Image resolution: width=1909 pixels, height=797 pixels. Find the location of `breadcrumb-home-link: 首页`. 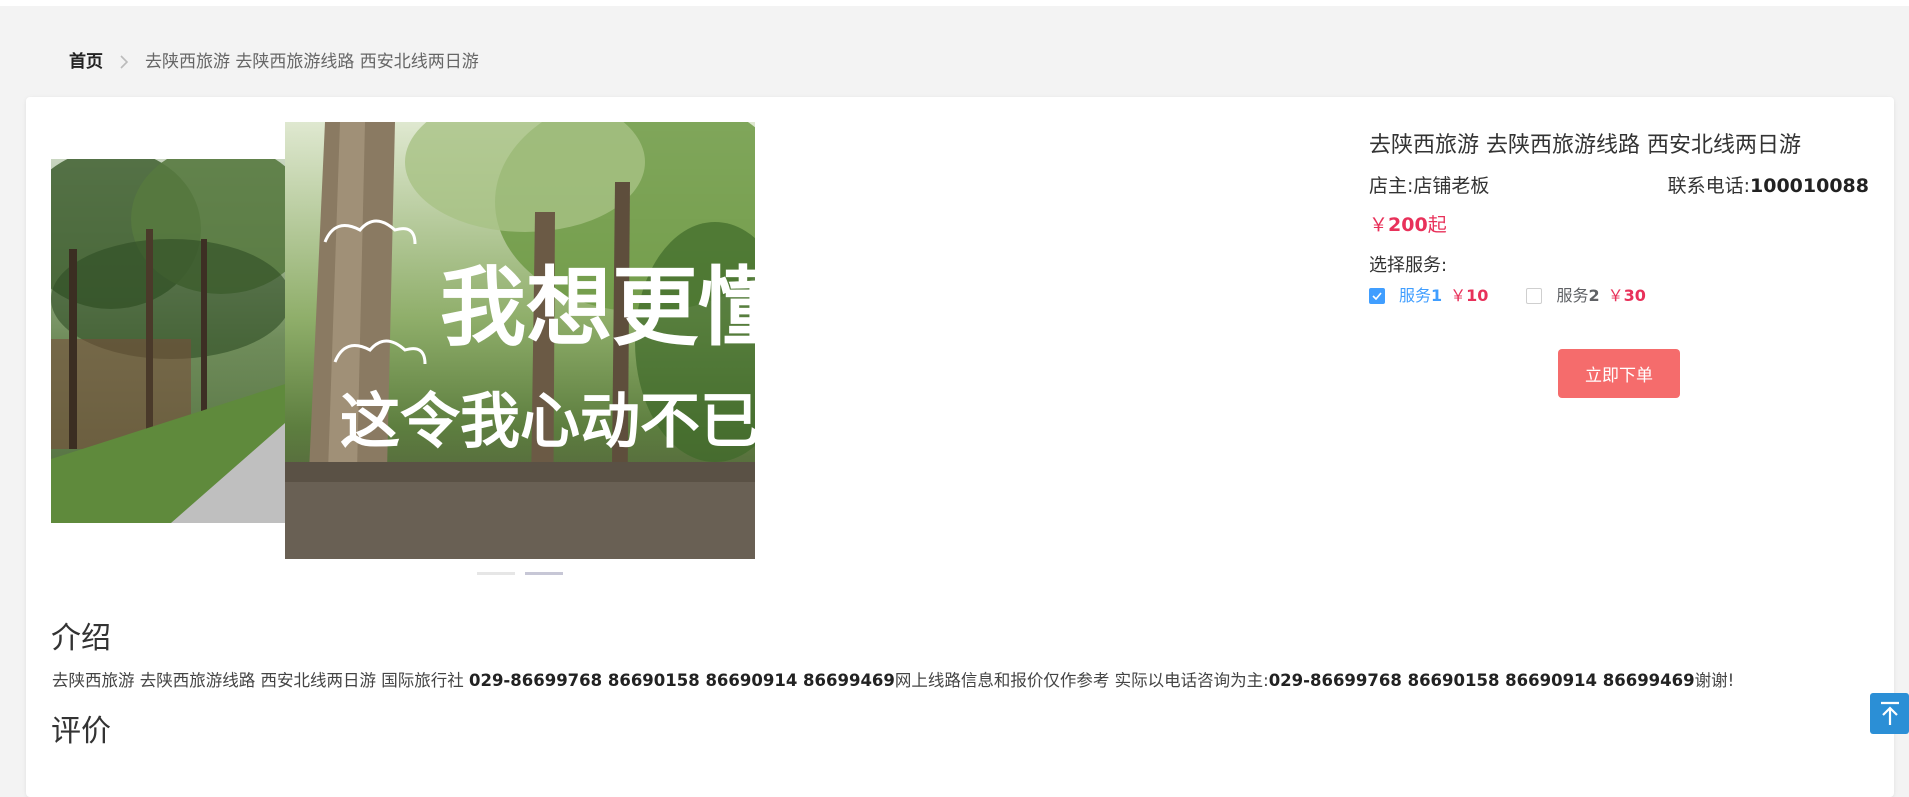

breadcrumb-home-link: 首页 is located at coordinates (86, 62).